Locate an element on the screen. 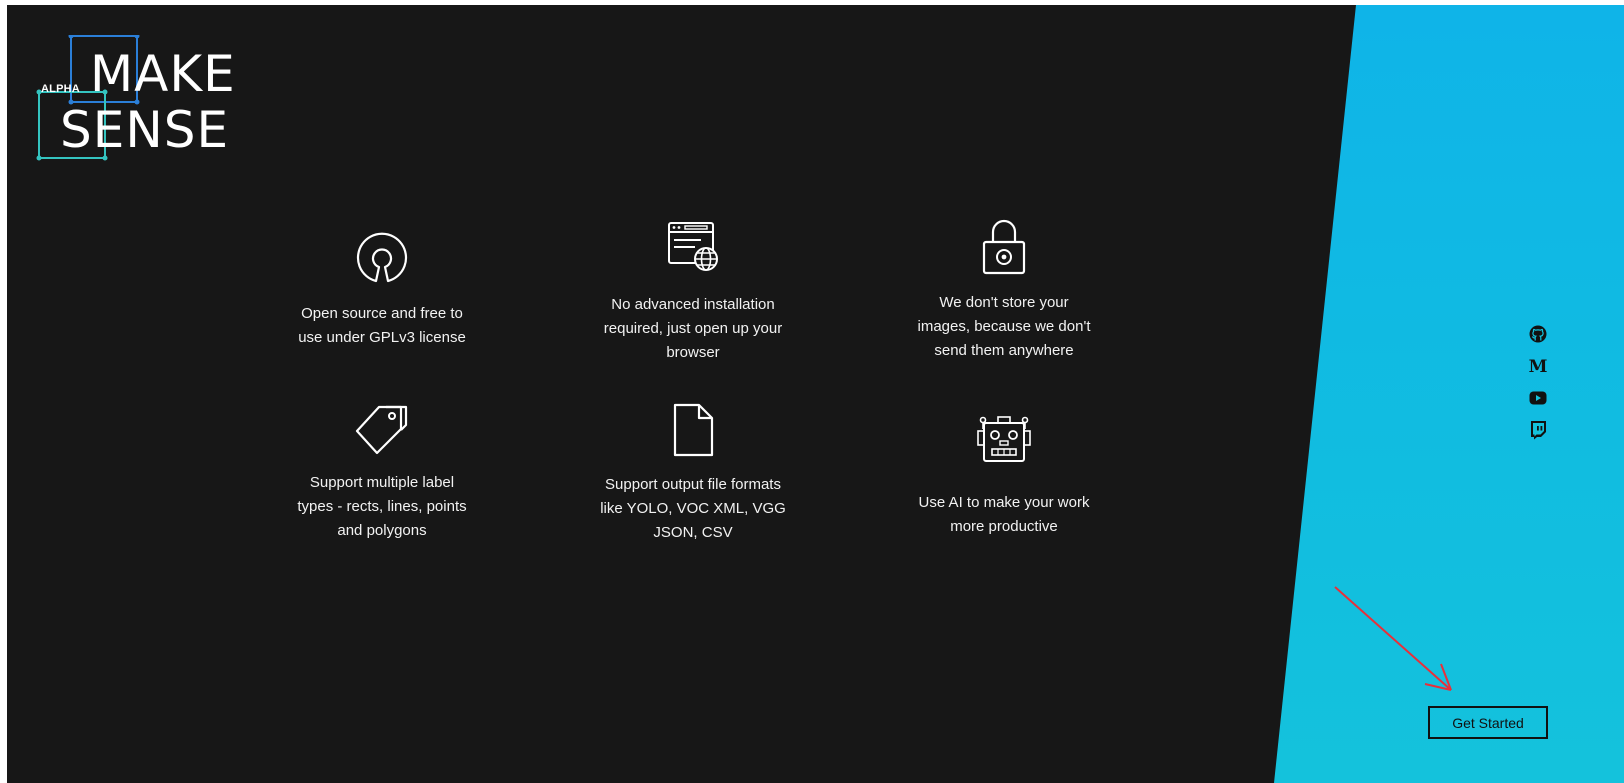  feature-text-line: We don't store your is located at coordinates (1004, 302).